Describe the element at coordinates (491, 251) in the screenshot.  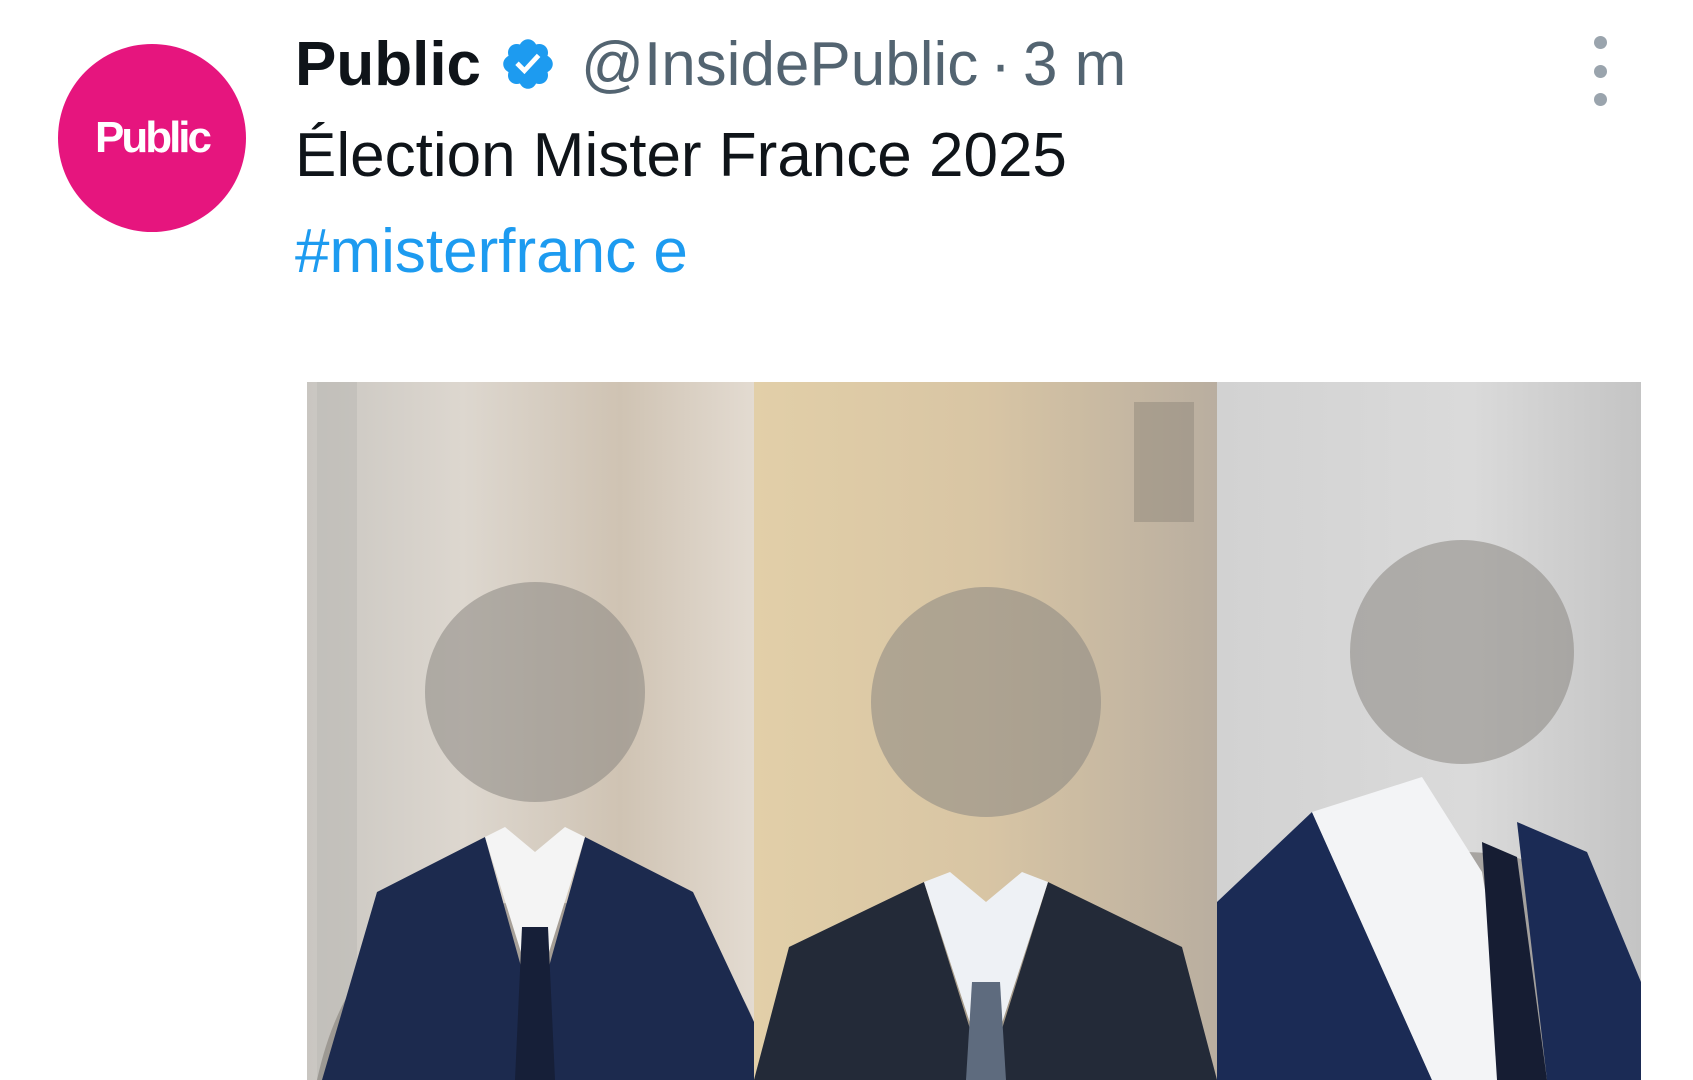
I see `hashtag-link: #misterfranc e` at that location.